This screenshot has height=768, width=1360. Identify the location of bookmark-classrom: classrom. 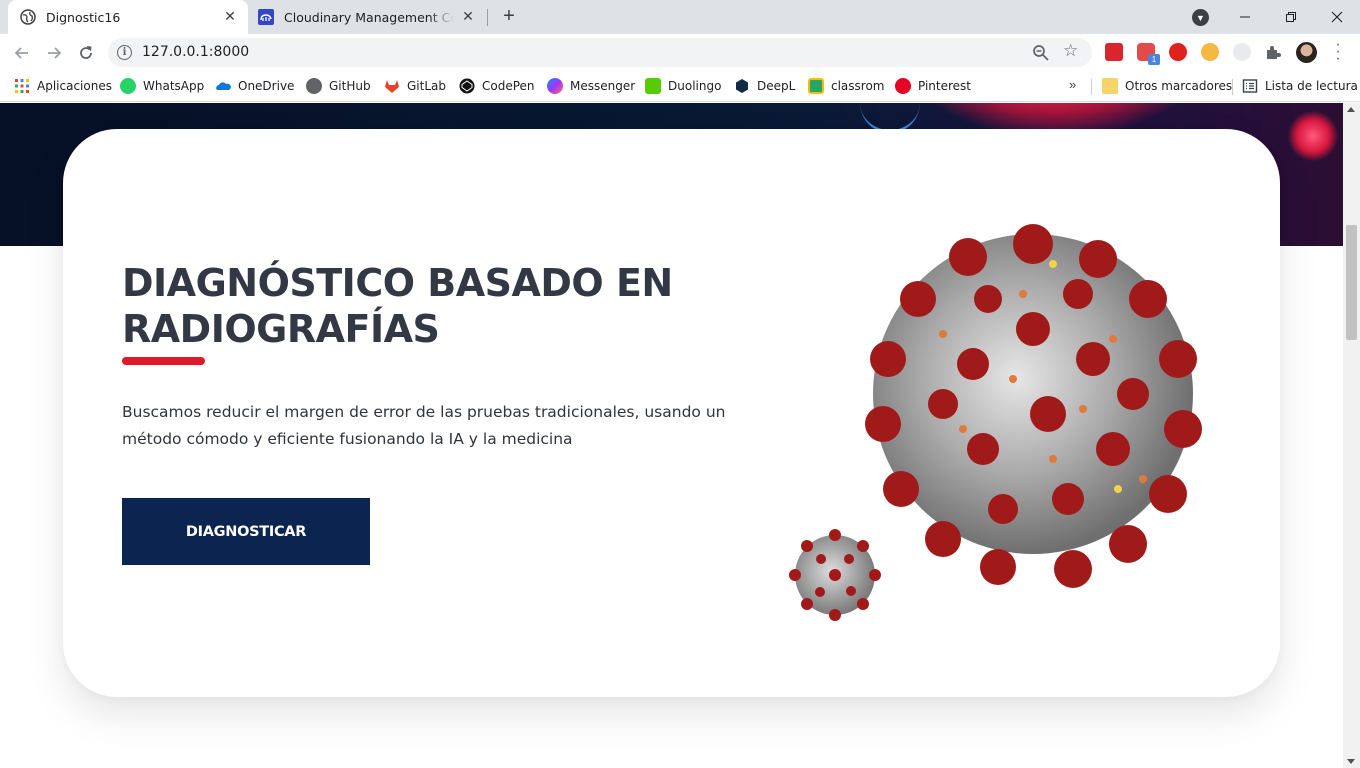
(846, 86).